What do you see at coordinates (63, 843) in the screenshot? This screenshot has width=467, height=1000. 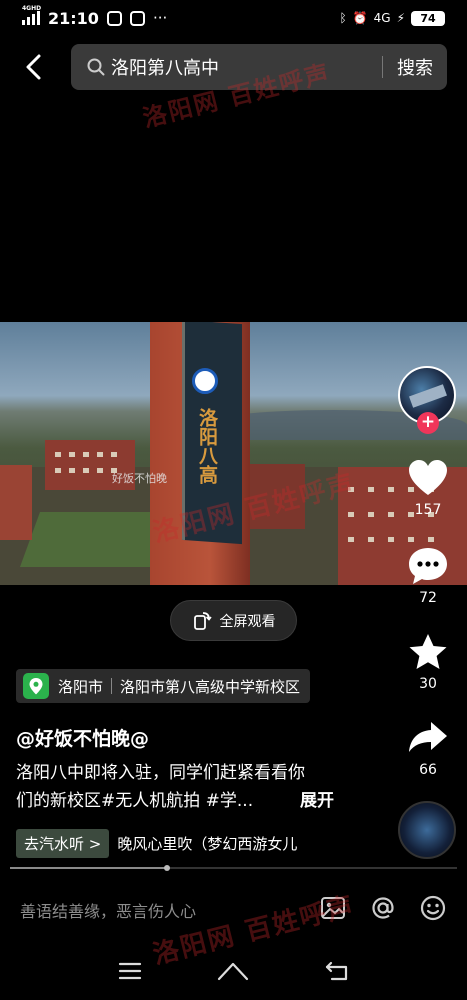 I see `listen-in-qishui-button: 去汽水听 >` at bounding box center [63, 843].